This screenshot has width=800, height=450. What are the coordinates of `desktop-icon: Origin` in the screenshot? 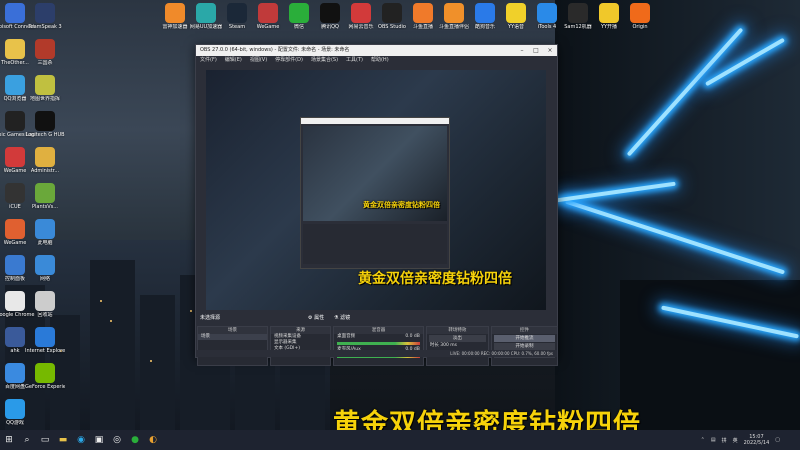 It's located at (640, 16).